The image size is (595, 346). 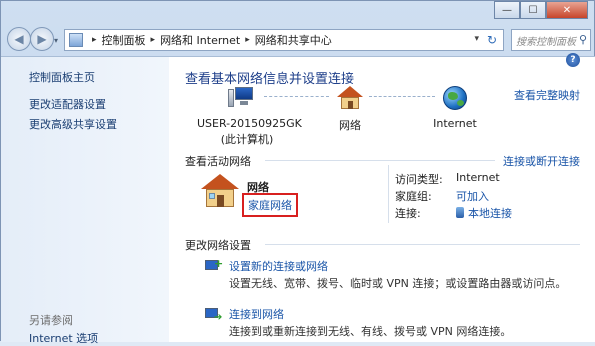 What do you see at coordinates (408, 213) in the screenshot?
I see `connection-label: 连接:` at bounding box center [408, 213].